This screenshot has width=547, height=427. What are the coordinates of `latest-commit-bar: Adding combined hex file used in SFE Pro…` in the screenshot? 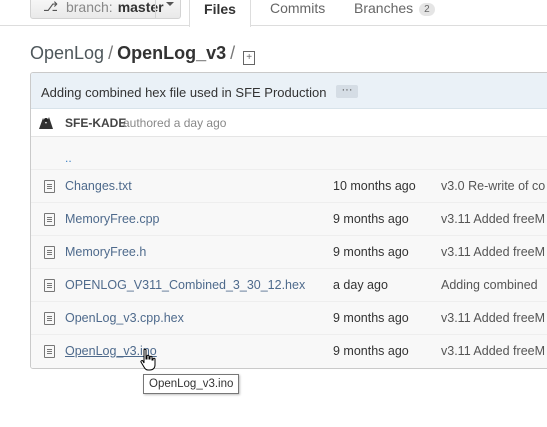 It's located at (289, 91).